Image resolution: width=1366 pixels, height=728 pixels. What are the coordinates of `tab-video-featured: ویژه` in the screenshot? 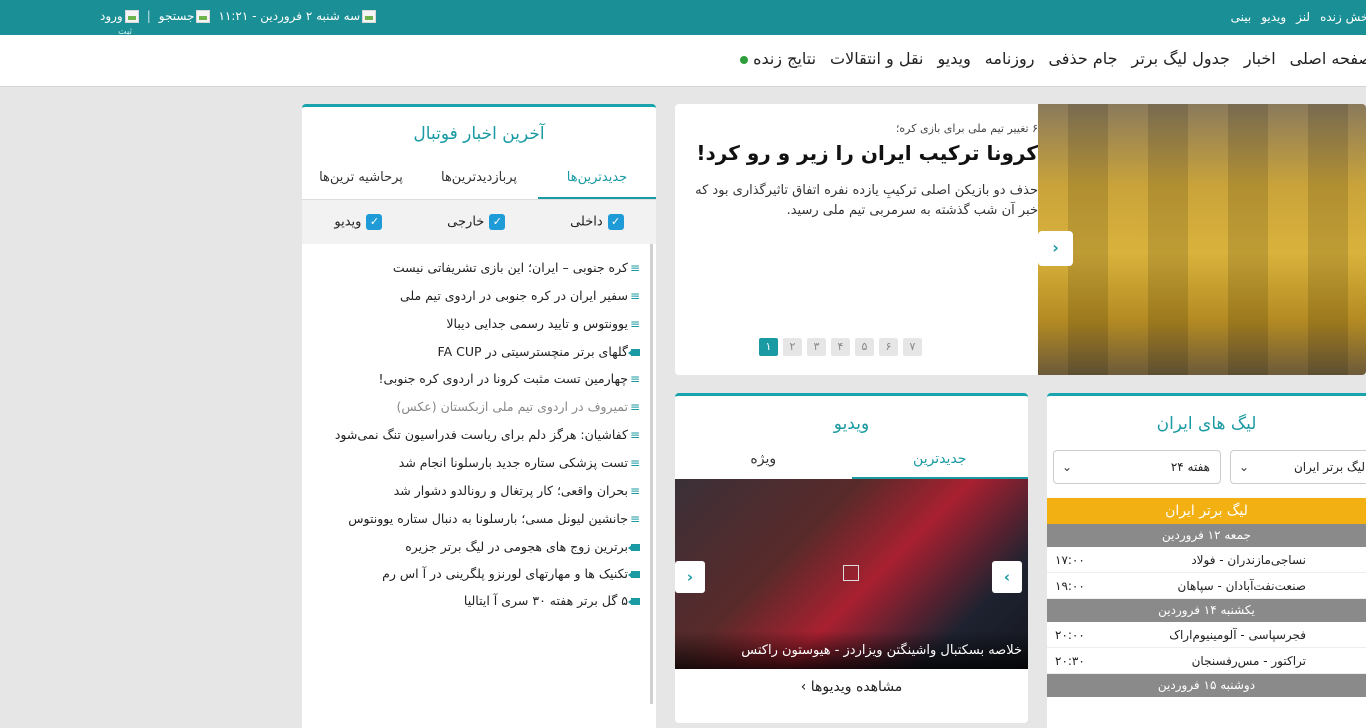 It's located at (763, 461).